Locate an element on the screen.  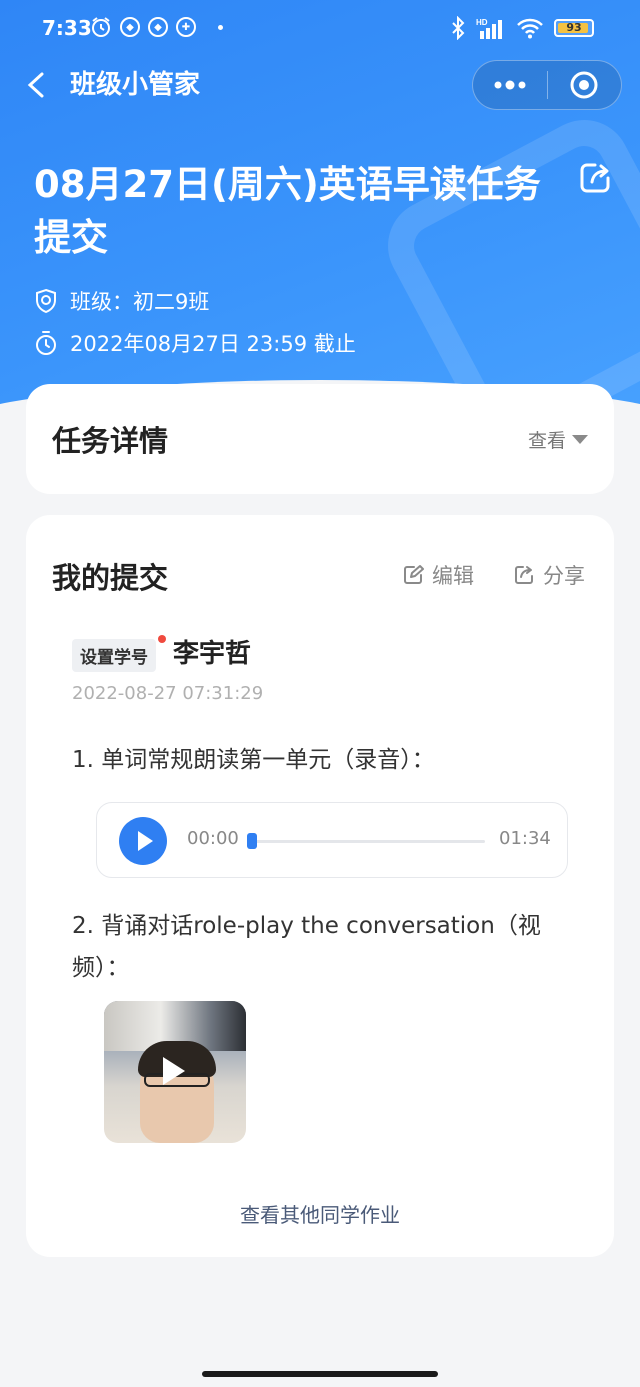
battery-level: 93 is located at coordinates (574, 27).